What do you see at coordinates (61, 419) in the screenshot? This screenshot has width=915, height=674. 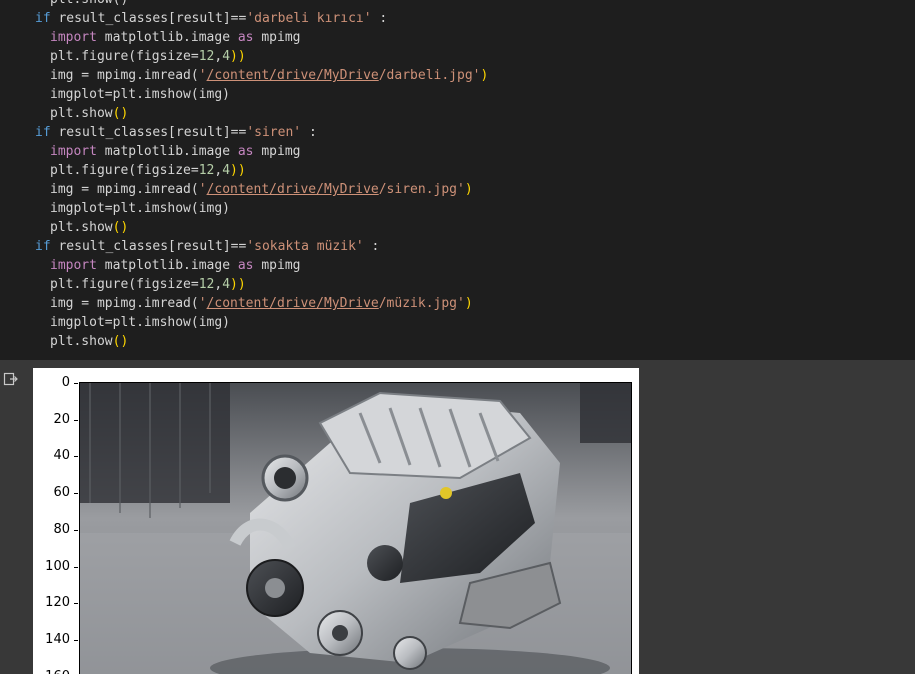 I see `y-tick-label: 20` at bounding box center [61, 419].